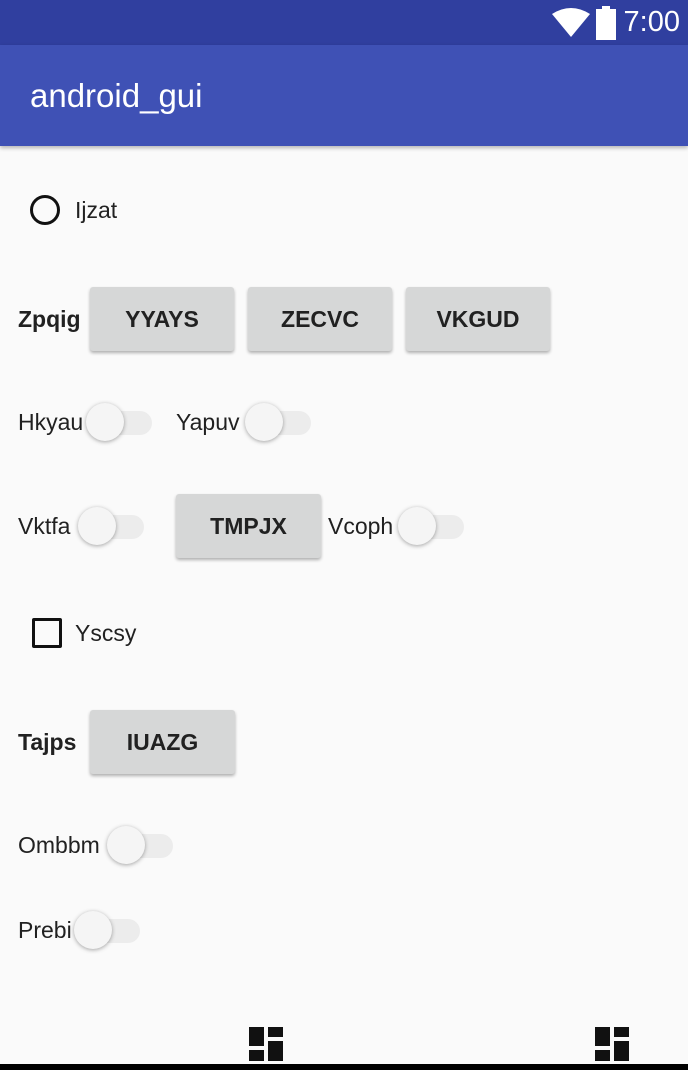  Describe the element at coordinates (96, 210) in the screenshot. I see `radio-ijzat-label: Ijzat` at that location.